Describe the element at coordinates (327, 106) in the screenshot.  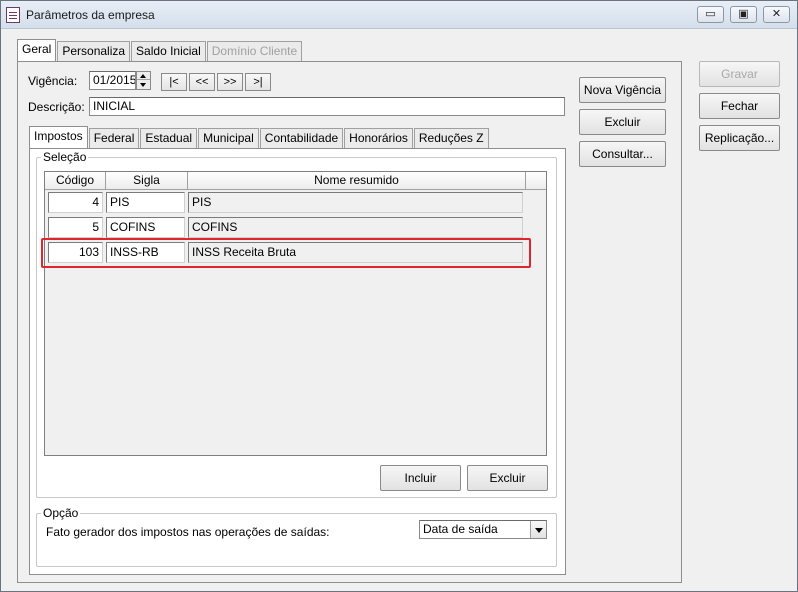
I see `descricao-input: INICIAL` at that location.